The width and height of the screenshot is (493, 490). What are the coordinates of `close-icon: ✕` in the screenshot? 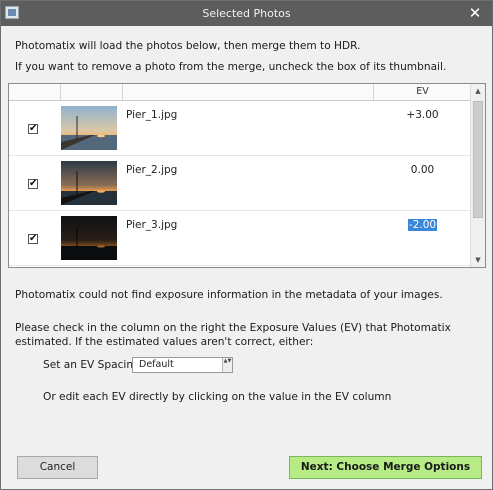 It's located at (475, 13).